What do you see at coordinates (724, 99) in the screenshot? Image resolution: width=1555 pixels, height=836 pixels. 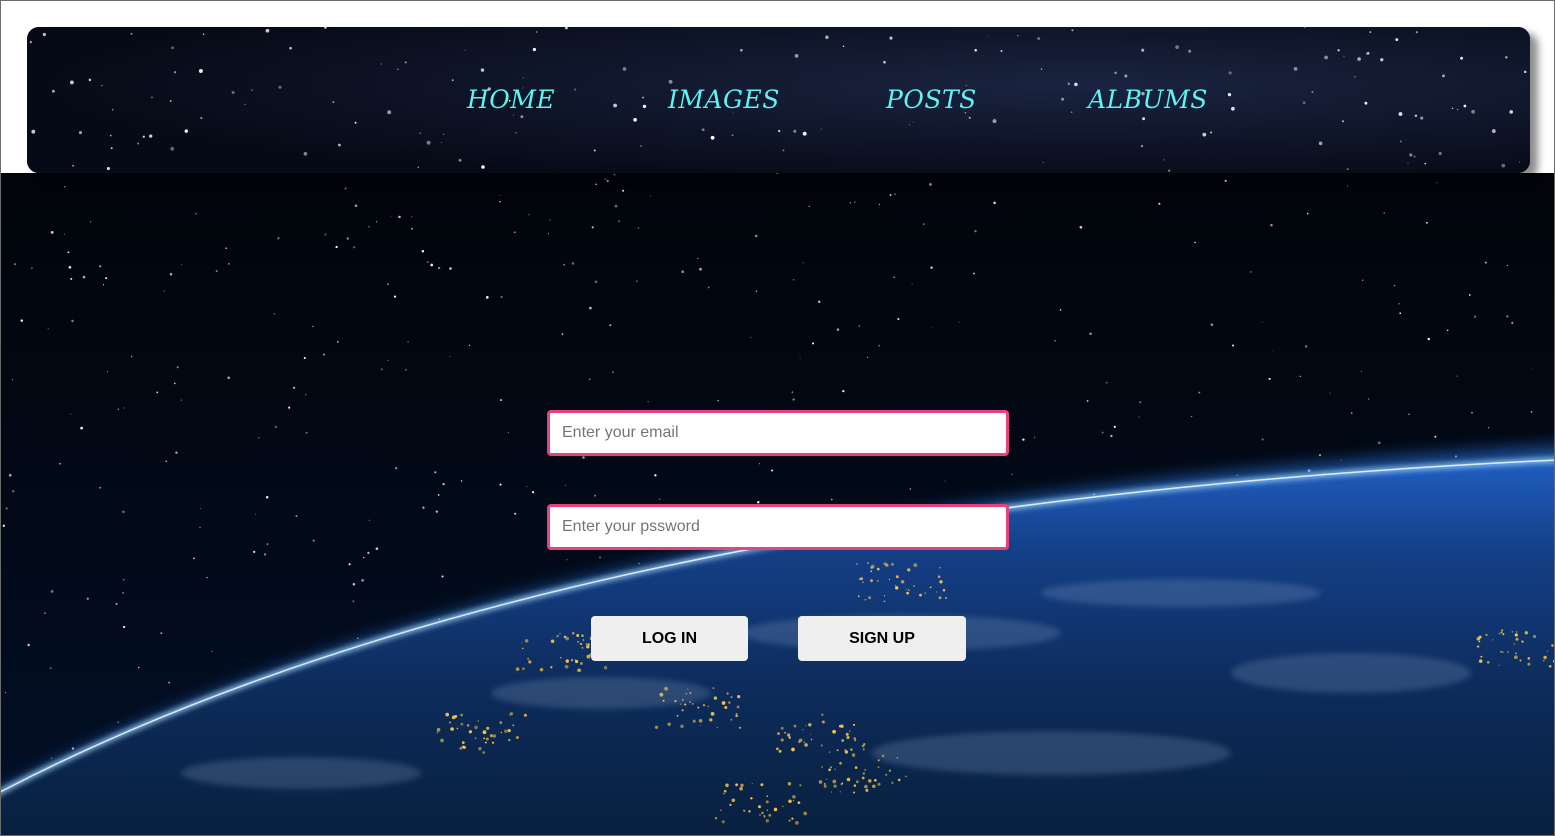 I see `nav-link-images: IMAGES` at bounding box center [724, 99].